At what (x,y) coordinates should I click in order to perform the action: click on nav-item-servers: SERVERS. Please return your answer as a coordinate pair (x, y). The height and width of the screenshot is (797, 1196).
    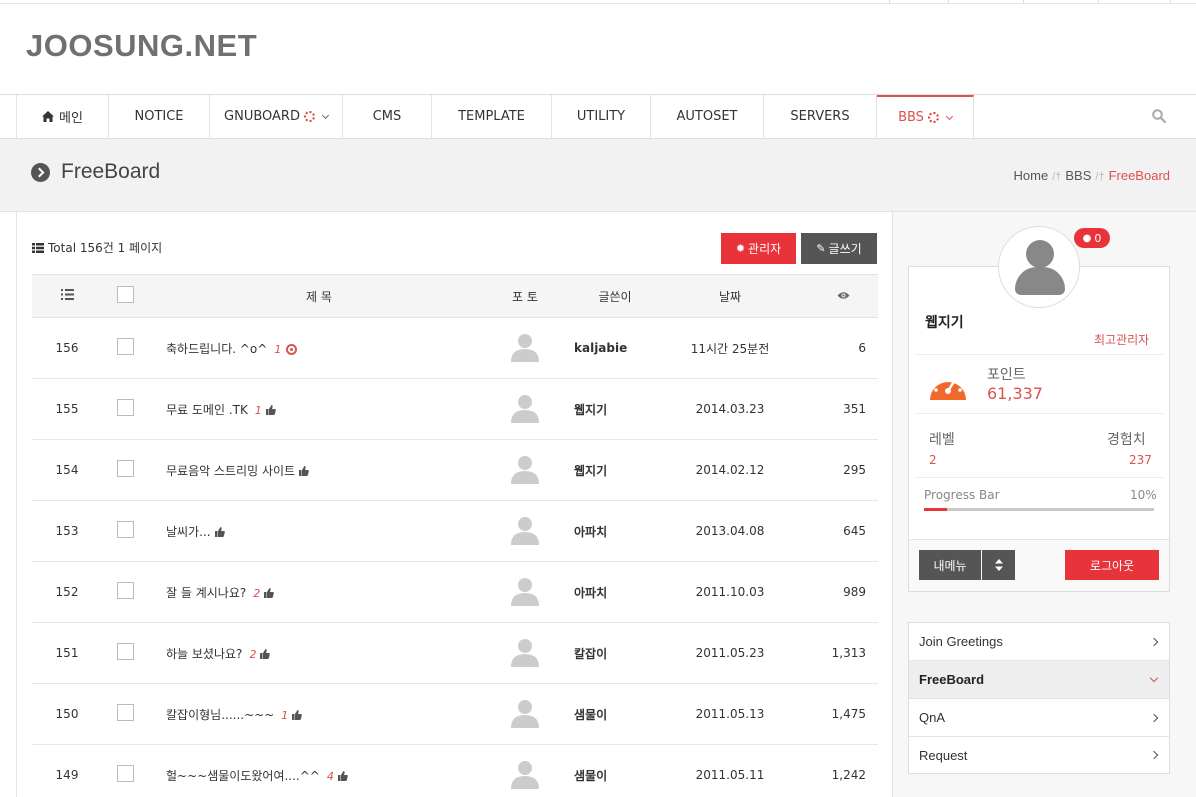
    Looking at the image, I should click on (820, 116).